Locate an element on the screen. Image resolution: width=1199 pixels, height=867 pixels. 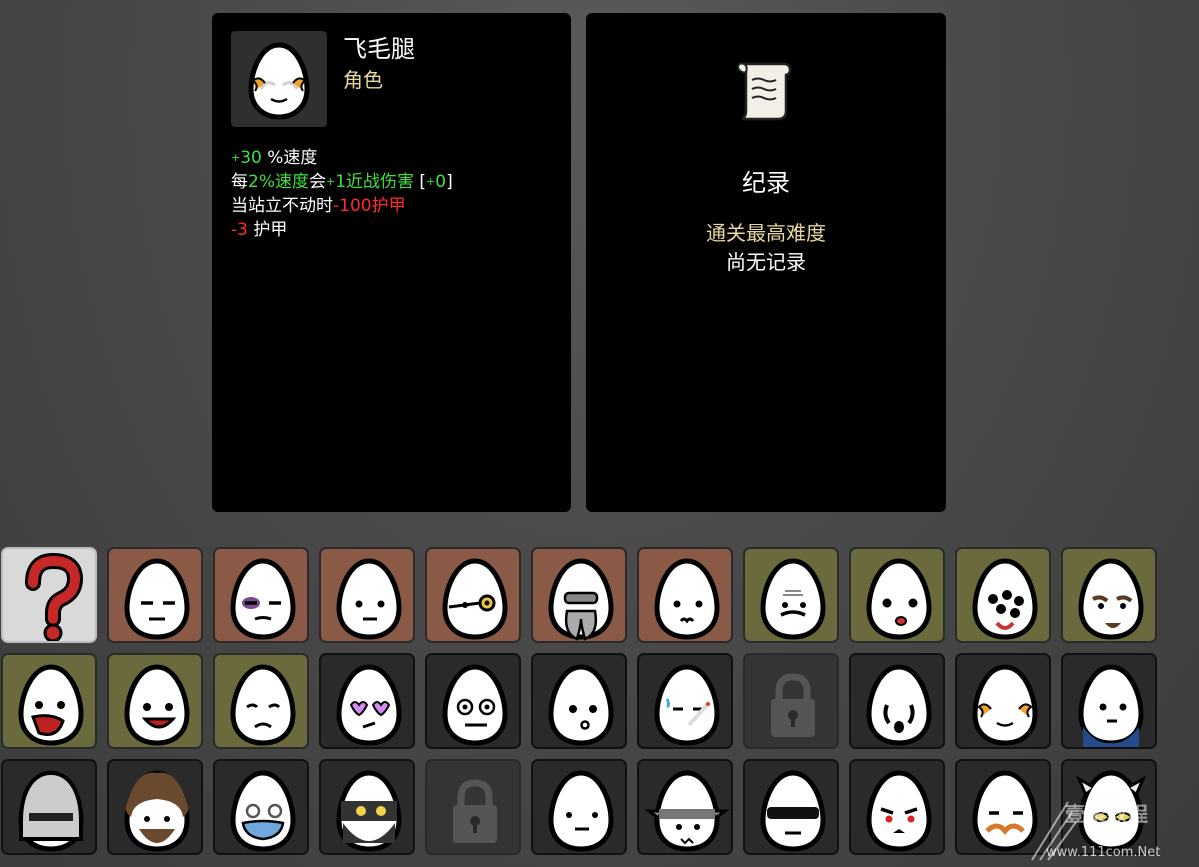
beard-goggles-egg-icon is located at coordinates (581, 599).